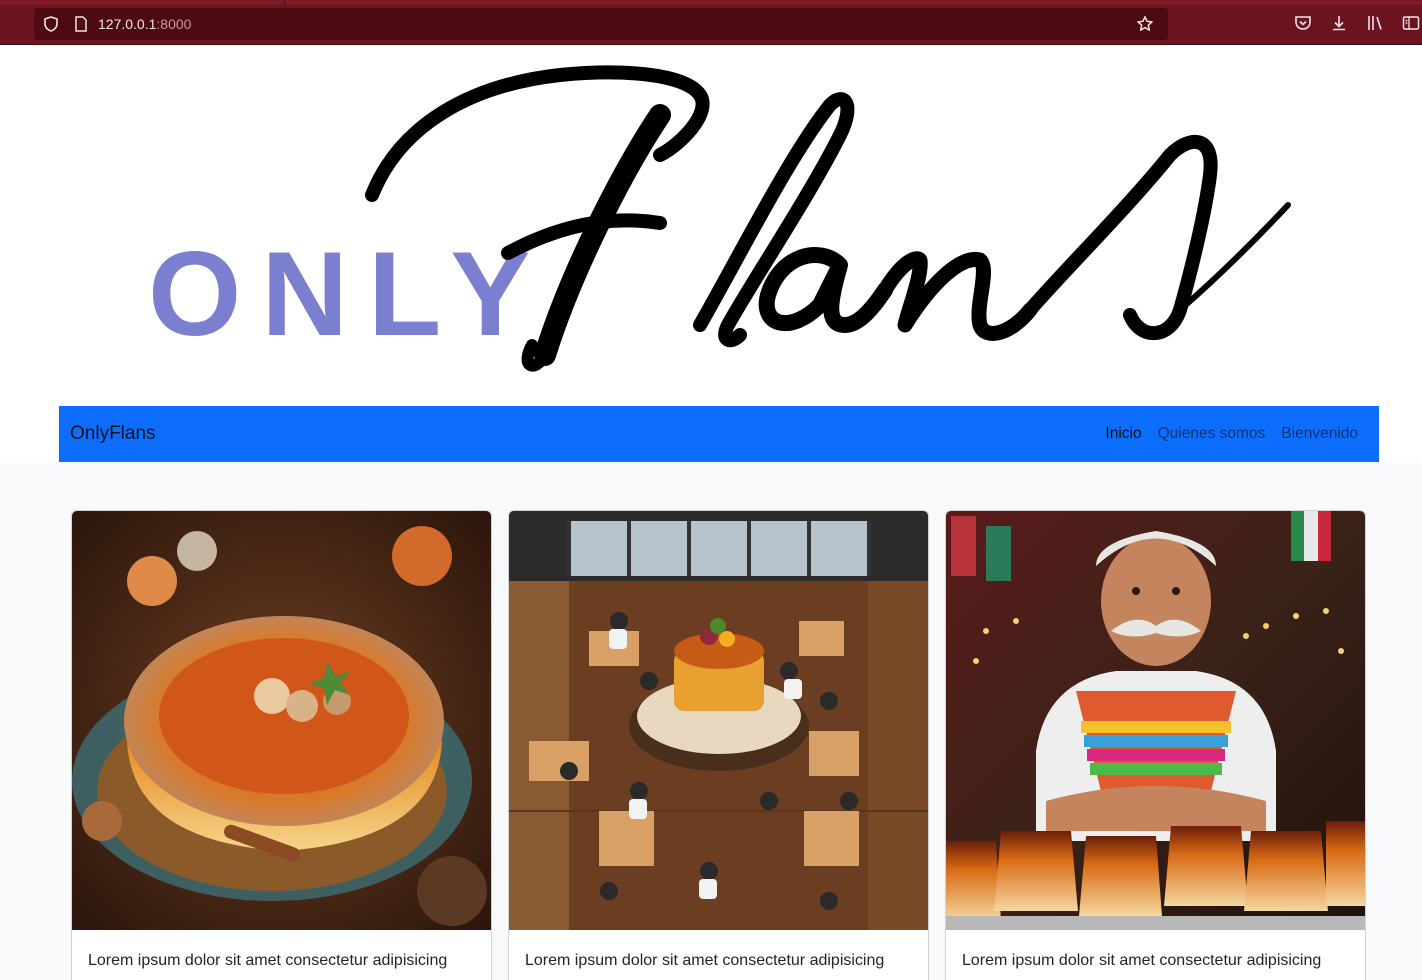  Describe the element at coordinates (81, 24) in the screenshot. I see `page-icon` at that location.